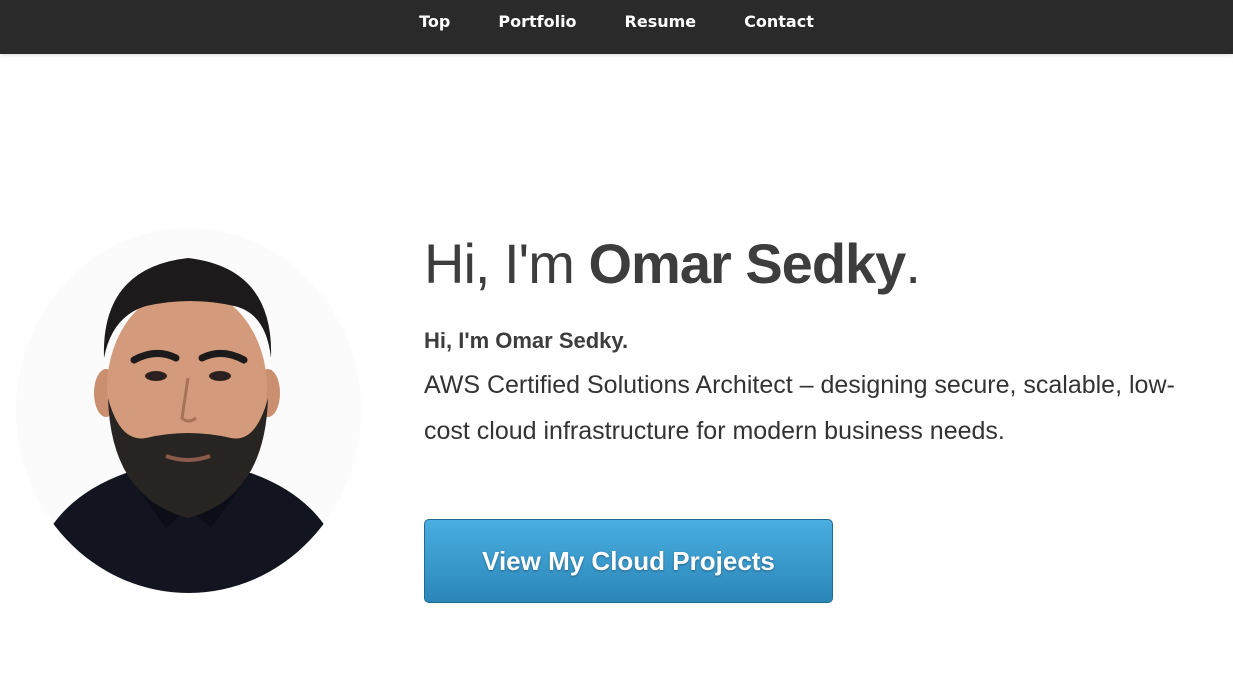  I want to click on nav-link-portfolio: Portfolio, so click(537, 21).